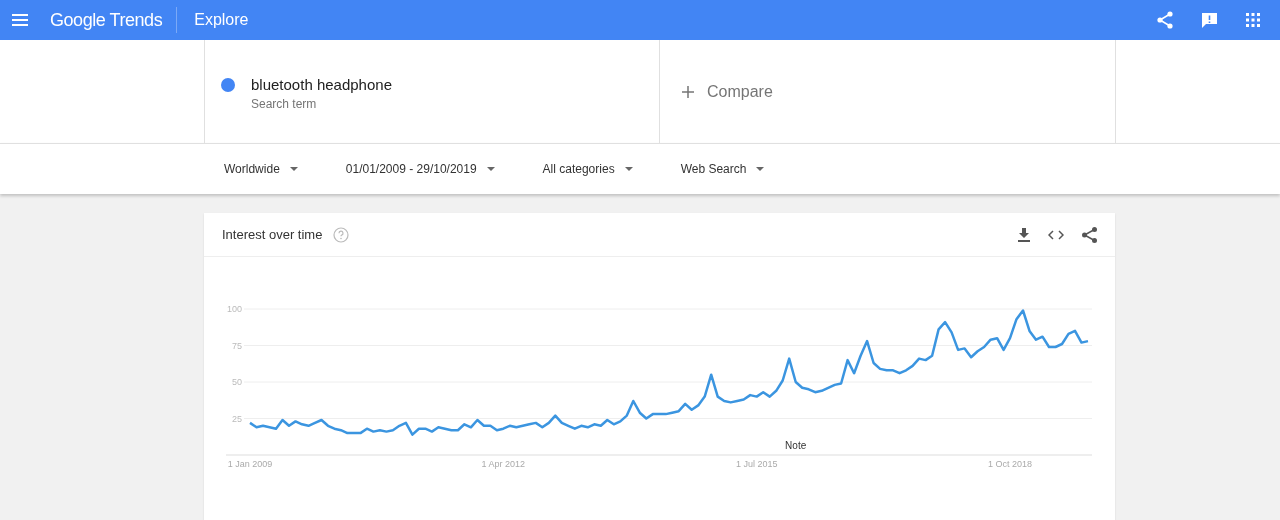 The height and width of the screenshot is (520, 1280). Describe the element at coordinates (237, 345) in the screenshot. I see `y-axis-label: 75` at that location.